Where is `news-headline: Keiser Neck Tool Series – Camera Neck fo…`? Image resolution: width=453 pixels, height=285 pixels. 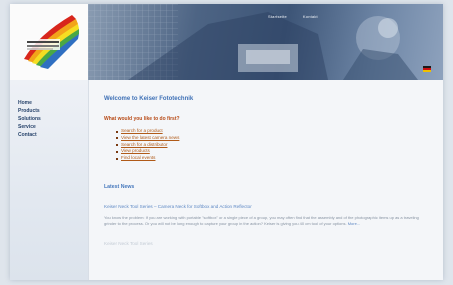
news-headline: Keiser Neck Tool Series – Camera Neck fo… is located at coordinates (266, 206).